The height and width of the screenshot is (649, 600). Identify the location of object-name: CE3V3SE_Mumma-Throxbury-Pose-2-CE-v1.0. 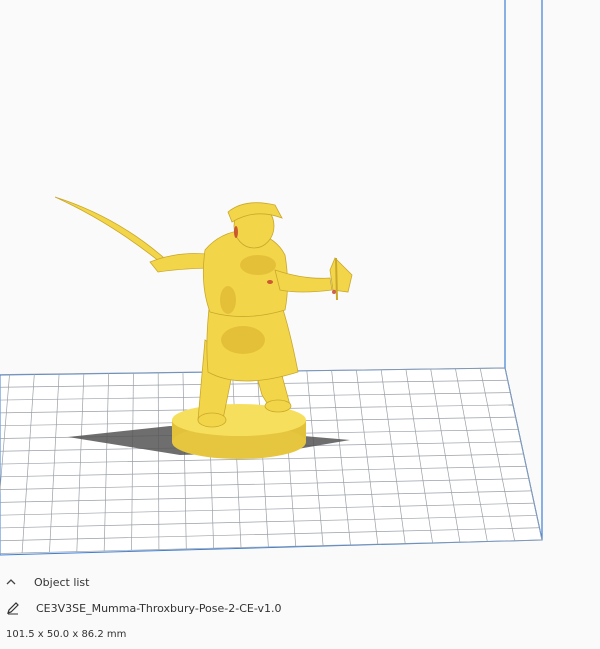
(159, 608).